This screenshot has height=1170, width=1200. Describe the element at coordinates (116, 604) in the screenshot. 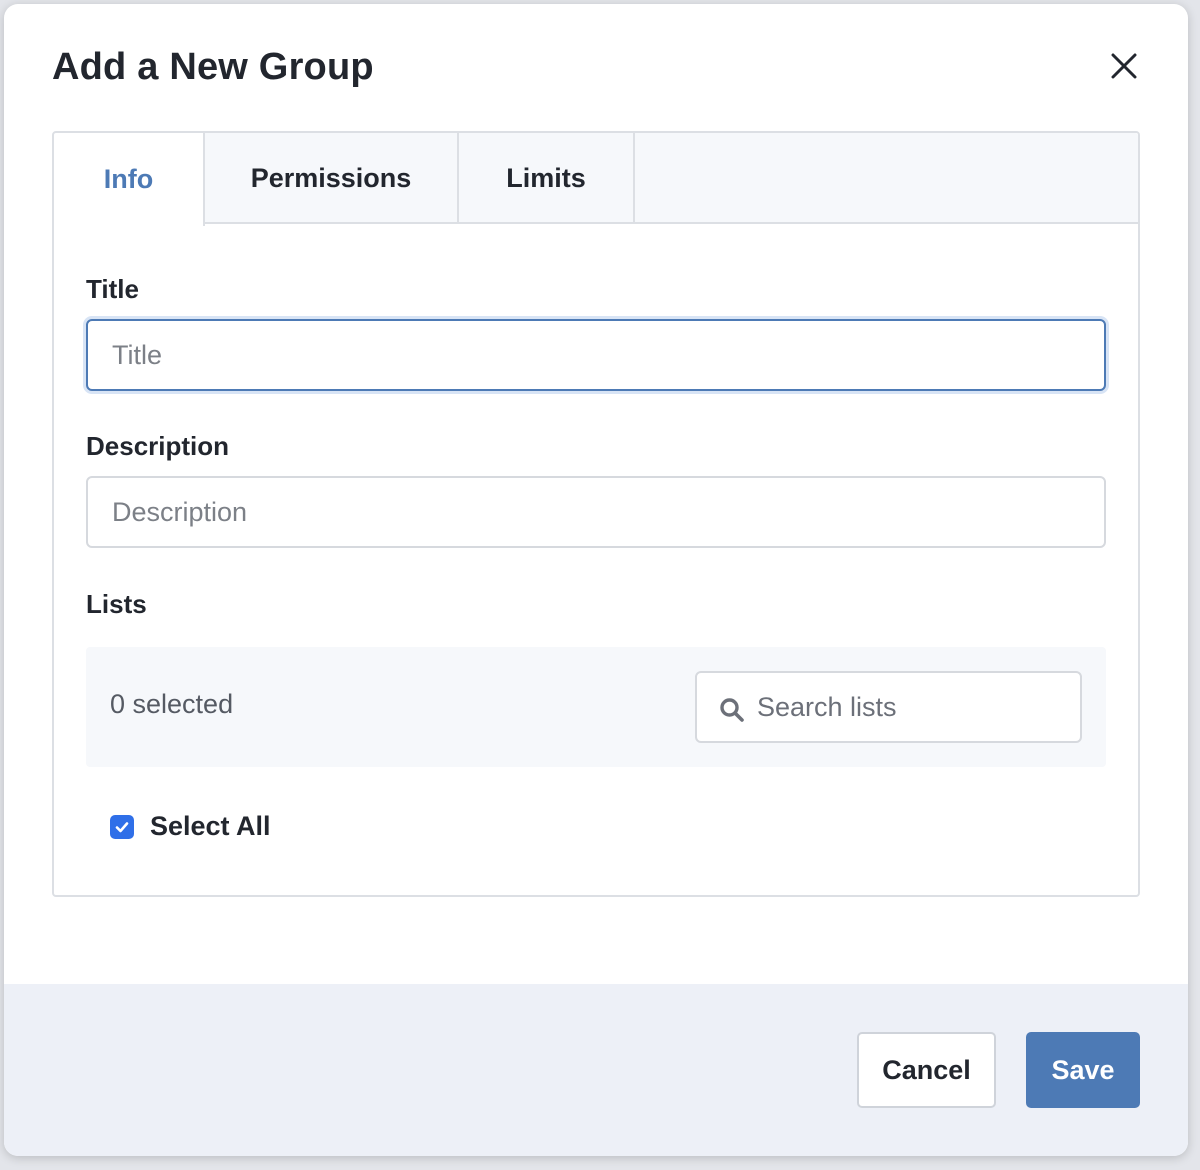

I see `lists-label: Lists` at that location.